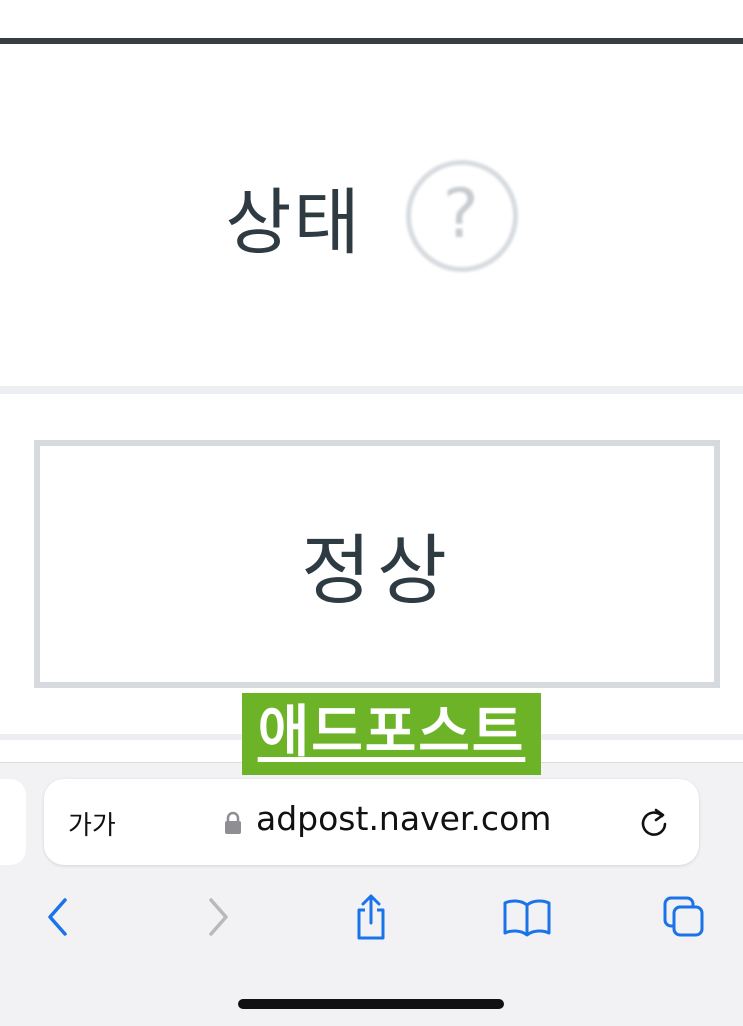 This screenshot has width=743, height=1026. I want to click on bookmarks-button, so click(527, 917).